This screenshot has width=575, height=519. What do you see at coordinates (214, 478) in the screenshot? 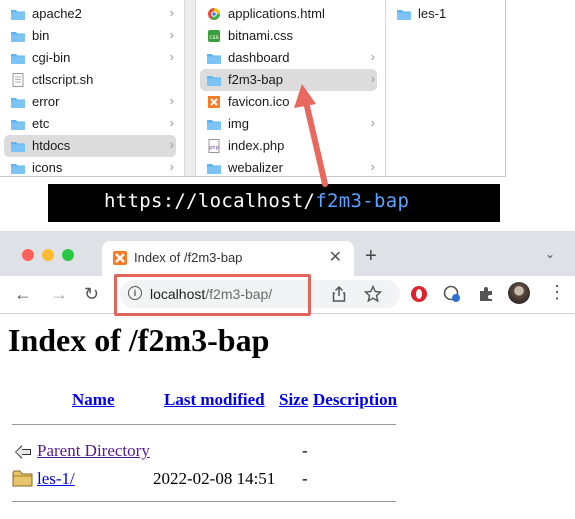
I see `les-1-modified: 2022-02-08 14:51` at bounding box center [214, 478].